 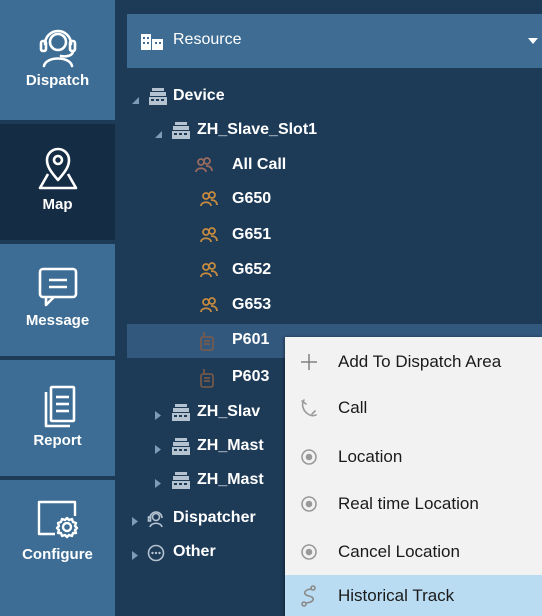 What do you see at coordinates (252, 234) in the screenshot?
I see `tree-node-label: G651` at bounding box center [252, 234].